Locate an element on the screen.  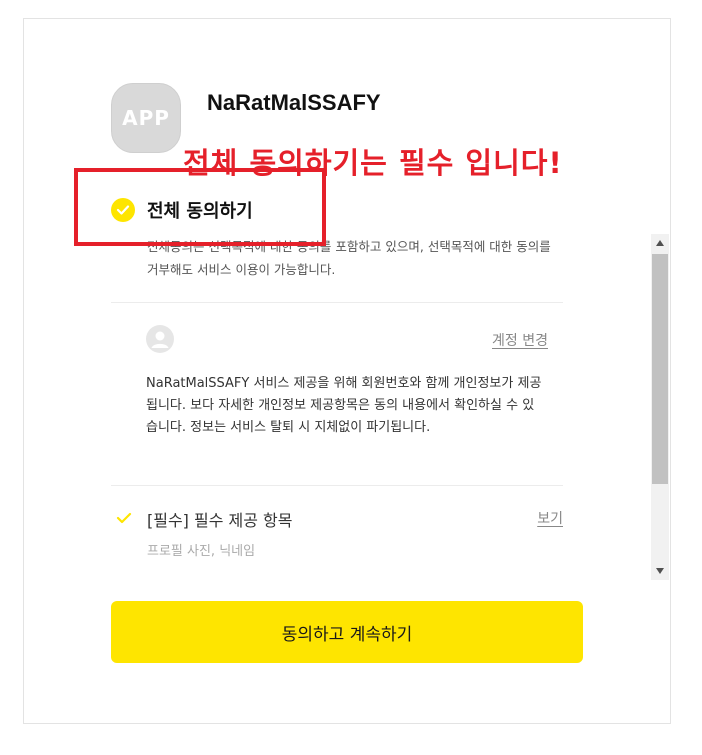
app-icon-text: APP is located at coordinates (146, 118).